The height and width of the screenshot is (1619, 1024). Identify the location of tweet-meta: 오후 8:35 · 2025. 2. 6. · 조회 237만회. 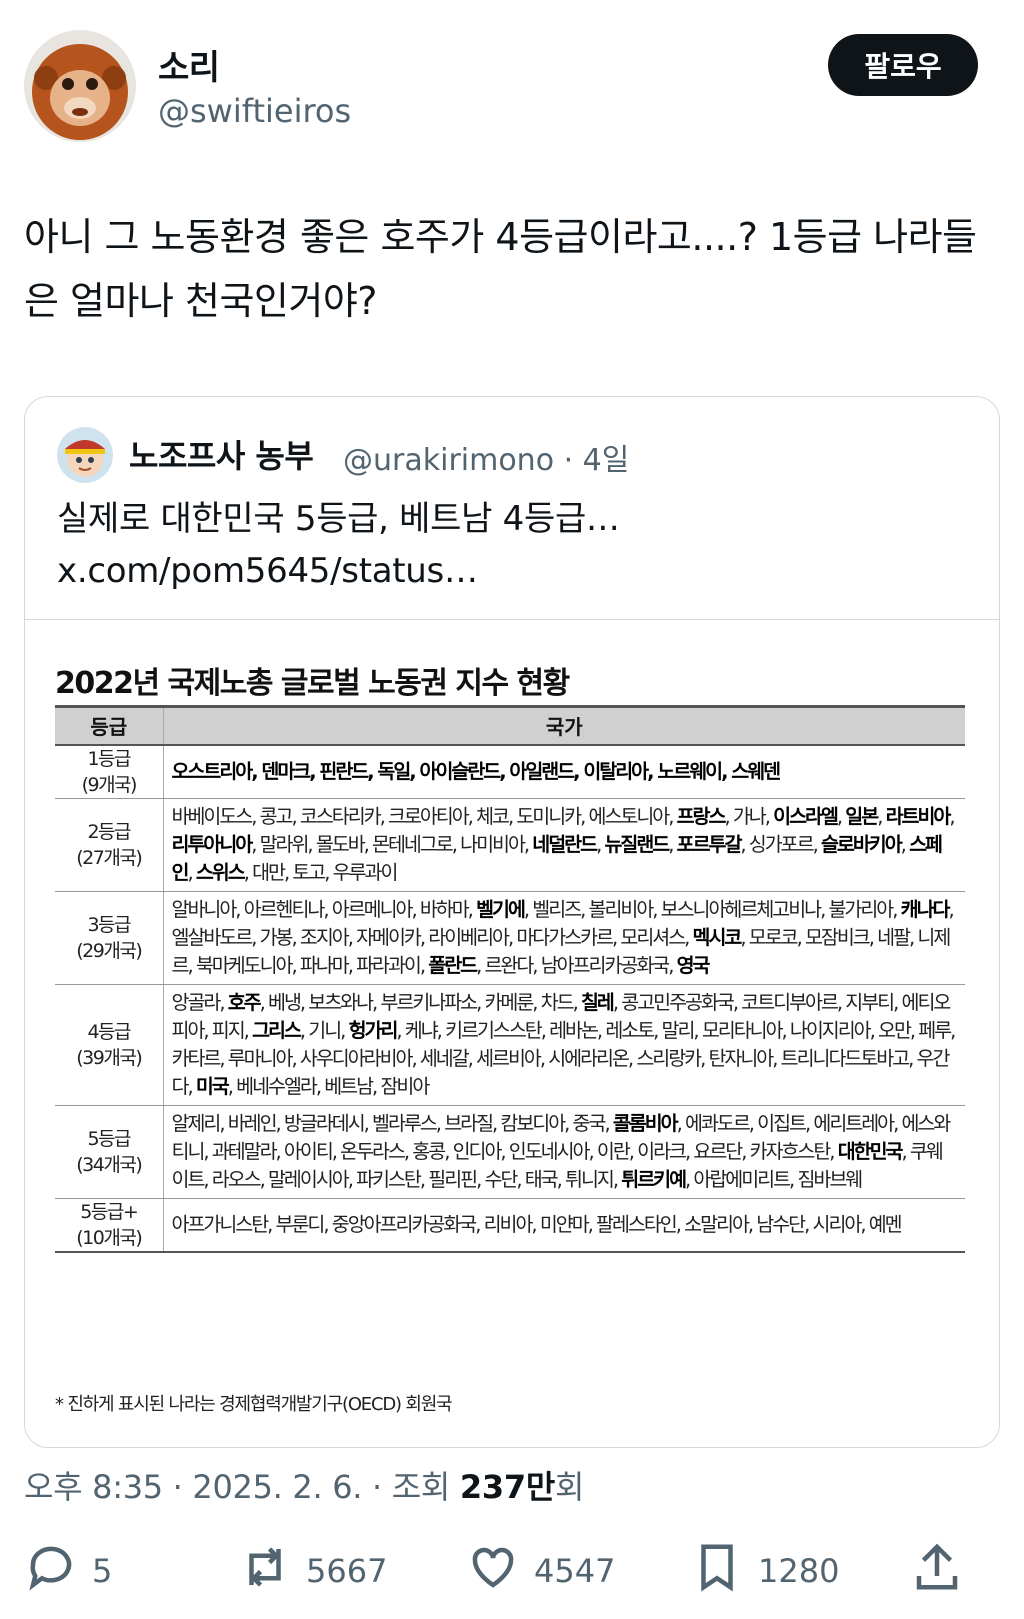
(304, 1485).